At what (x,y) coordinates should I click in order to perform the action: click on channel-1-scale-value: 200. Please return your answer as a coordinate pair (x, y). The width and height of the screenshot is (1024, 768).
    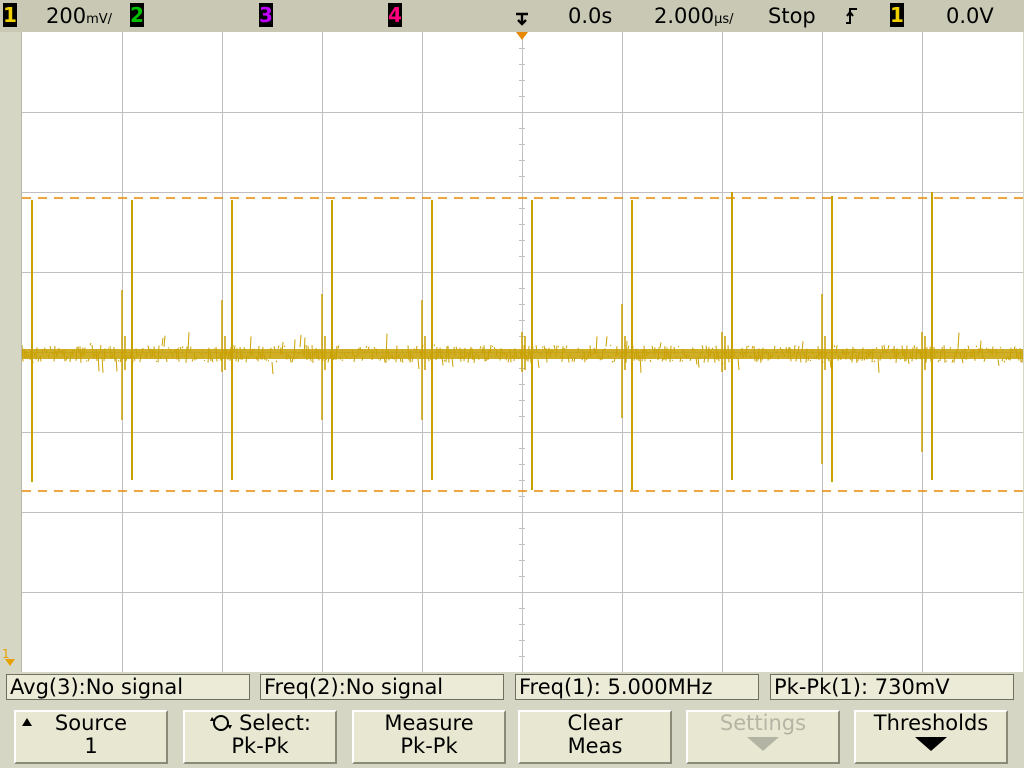
    Looking at the image, I should click on (66, 16).